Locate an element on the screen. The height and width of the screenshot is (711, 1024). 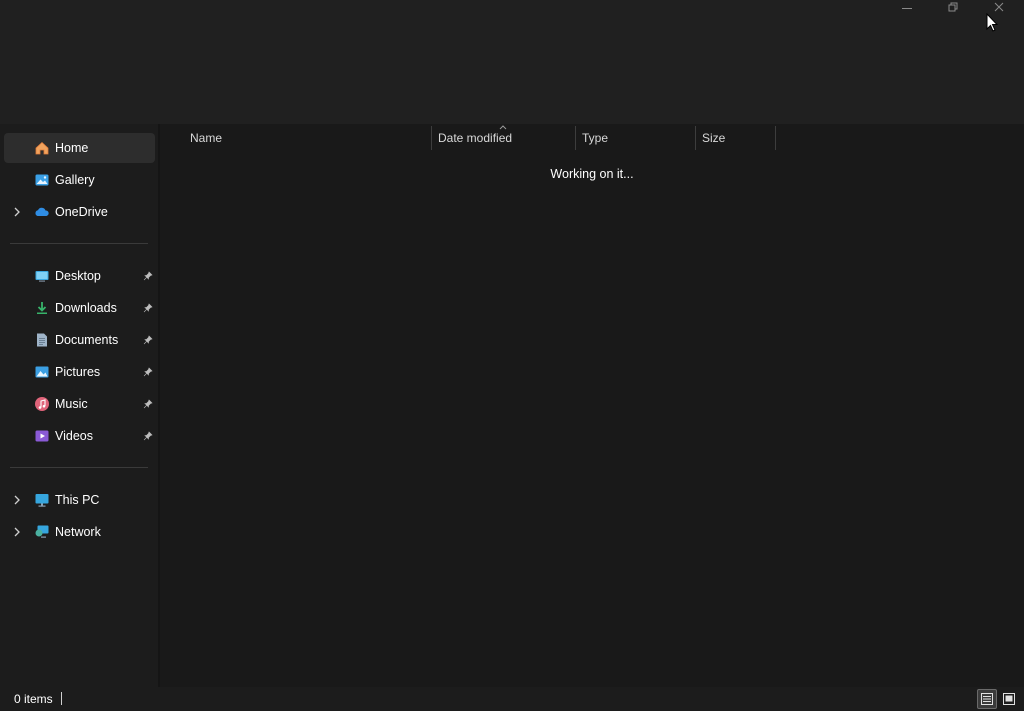
close-button is located at coordinates (999, 7).